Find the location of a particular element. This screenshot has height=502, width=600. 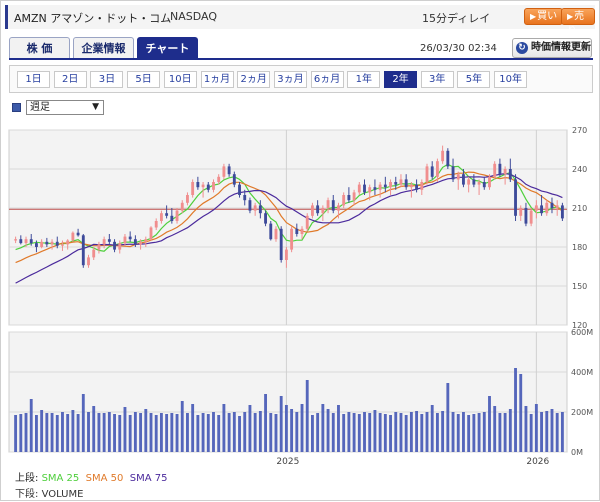

volume-tick-label: 400M is located at coordinates (582, 372).